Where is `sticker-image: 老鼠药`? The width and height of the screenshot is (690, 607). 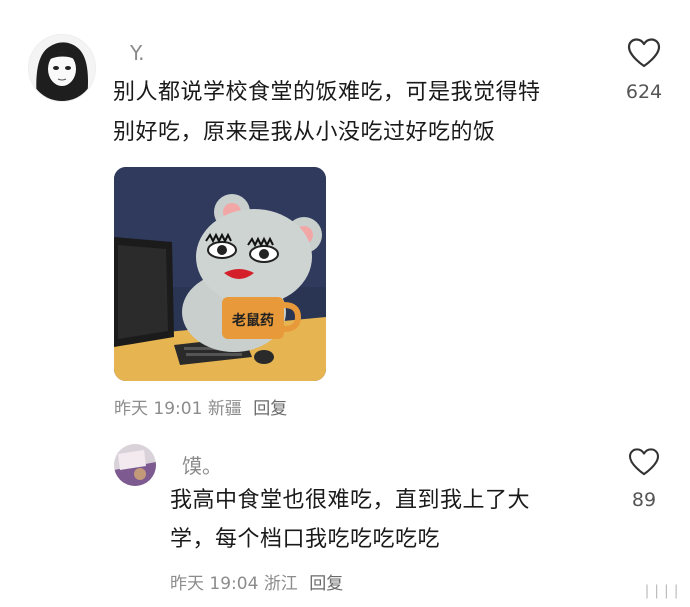
sticker-image: 老鼠药 is located at coordinates (220, 274).